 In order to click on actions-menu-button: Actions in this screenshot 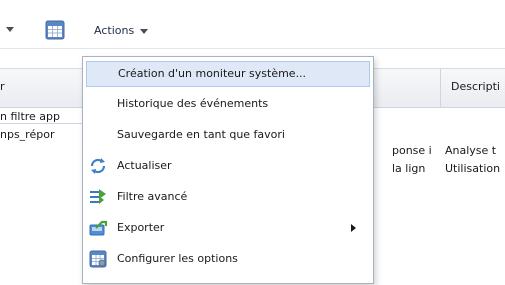, I will do `click(122, 31)`.